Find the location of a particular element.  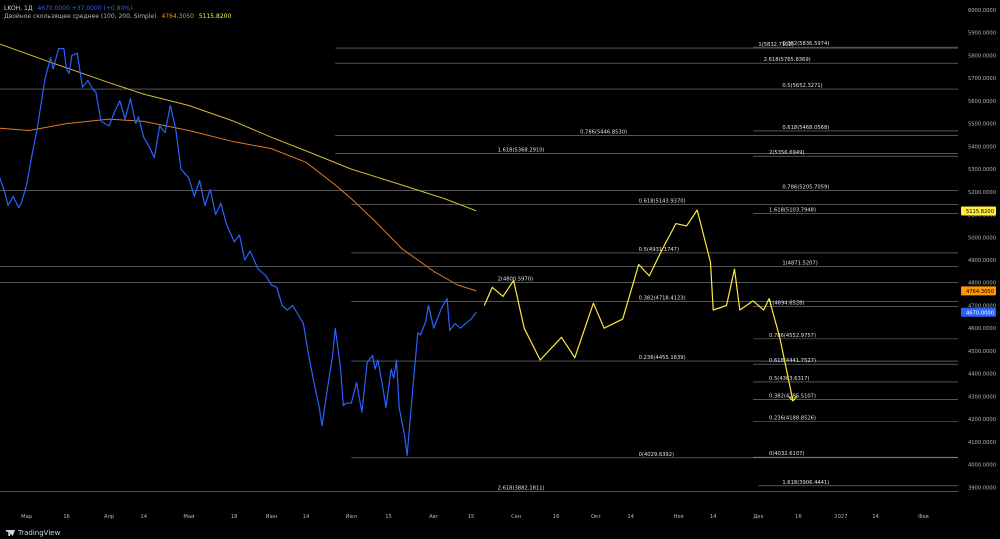

y-tick-label: 3900.0000 is located at coordinates (982, 488).